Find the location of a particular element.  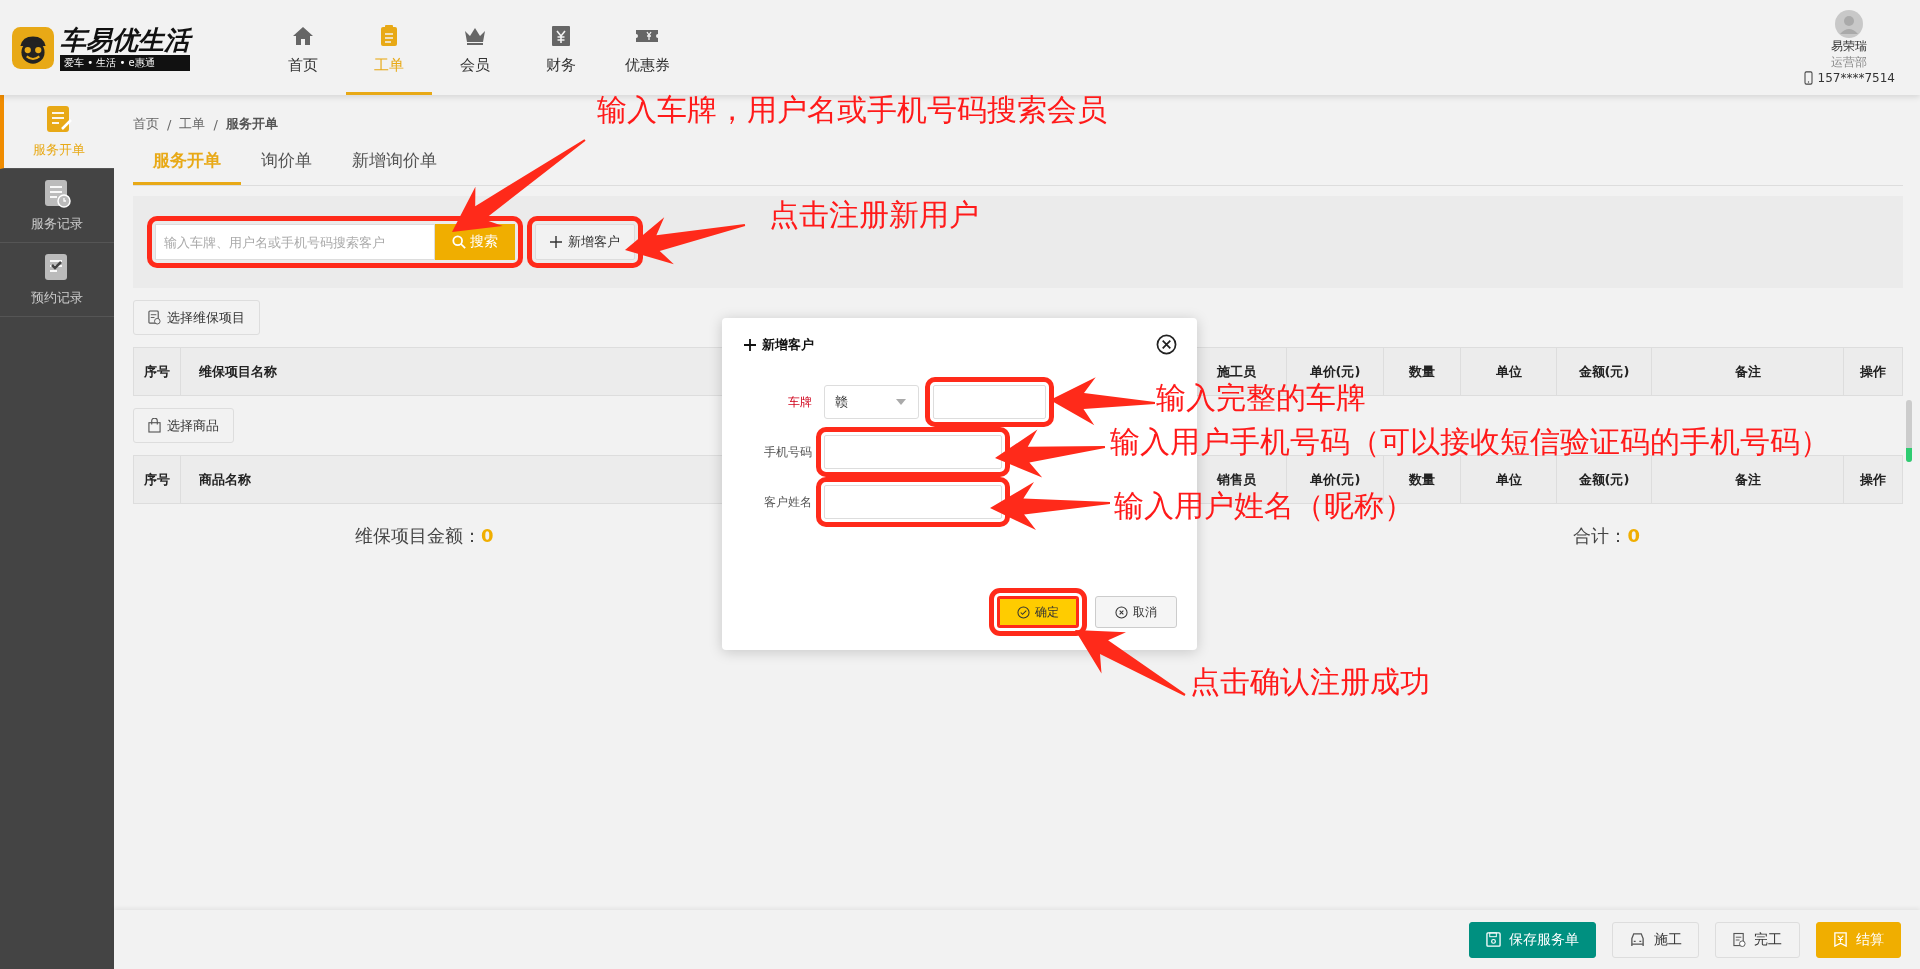

close-circle-icon is located at coordinates (1121, 612).